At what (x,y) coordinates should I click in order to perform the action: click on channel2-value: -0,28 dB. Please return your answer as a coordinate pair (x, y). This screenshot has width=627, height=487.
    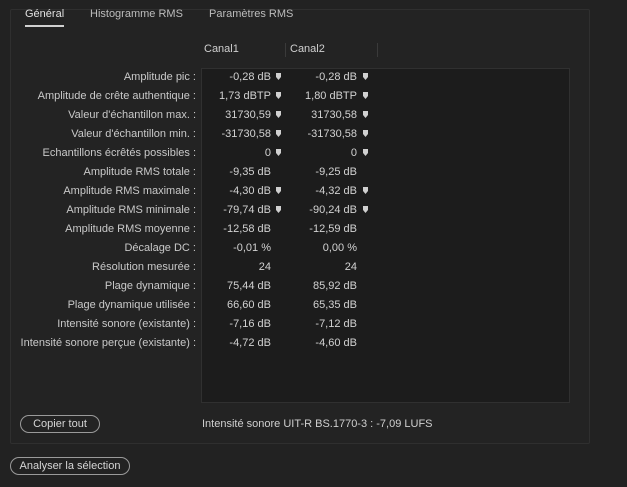
    Looking at the image, I should click on (336, 77).